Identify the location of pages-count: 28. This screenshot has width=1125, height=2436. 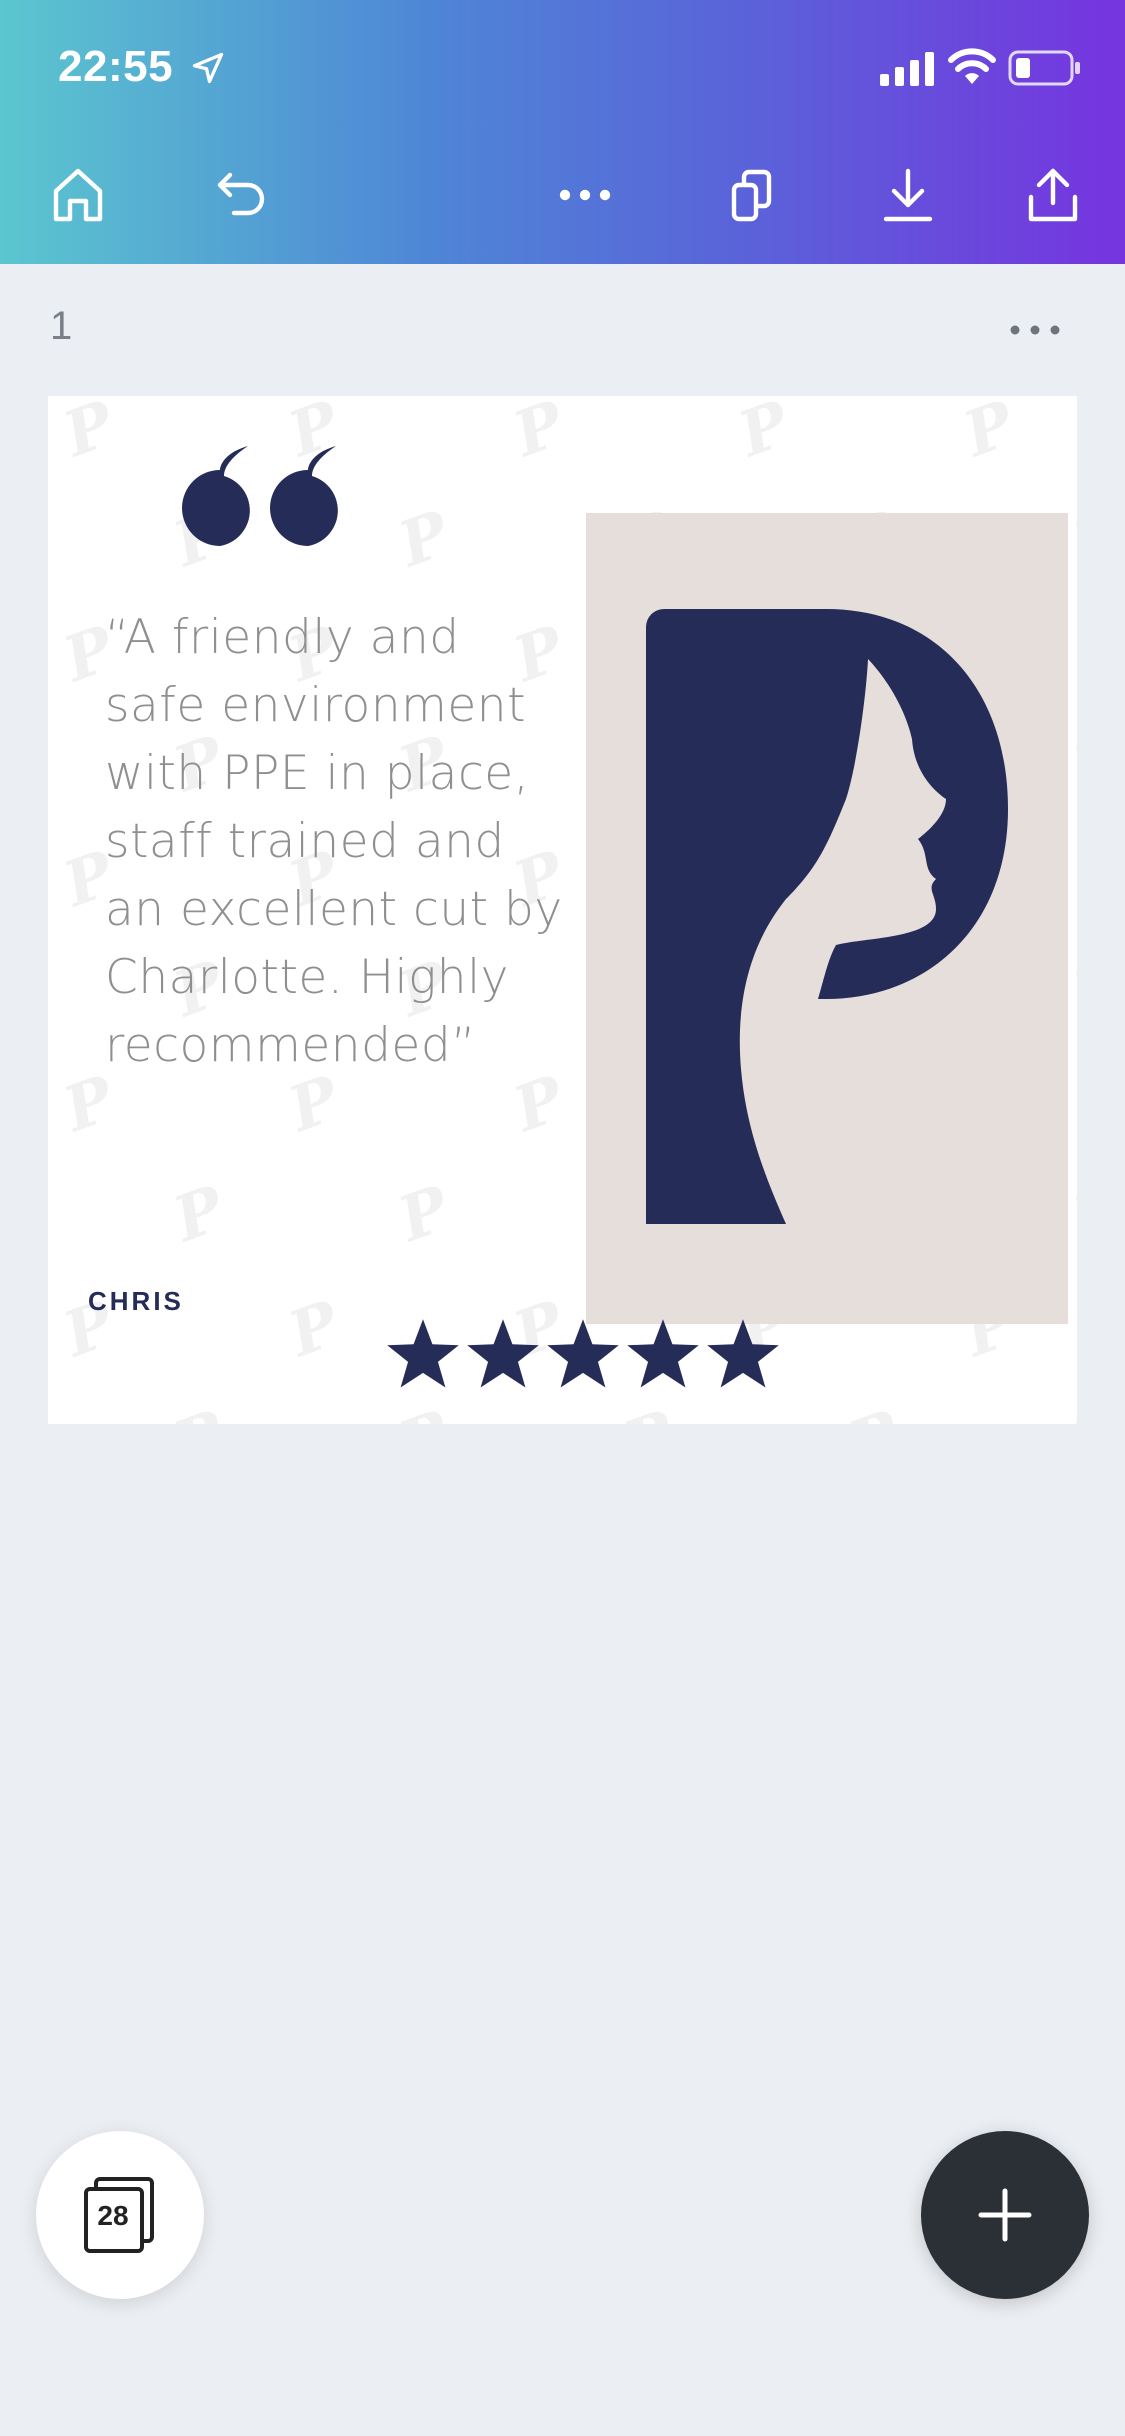
(113, 2215).